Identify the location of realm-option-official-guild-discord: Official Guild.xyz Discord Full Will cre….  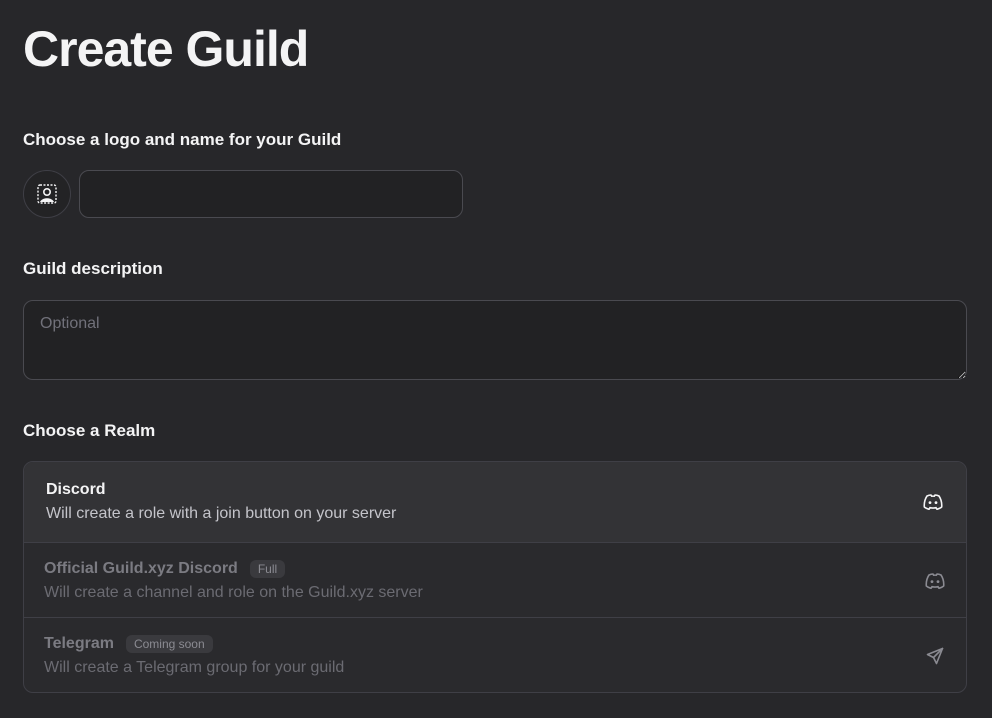
(495, 580).